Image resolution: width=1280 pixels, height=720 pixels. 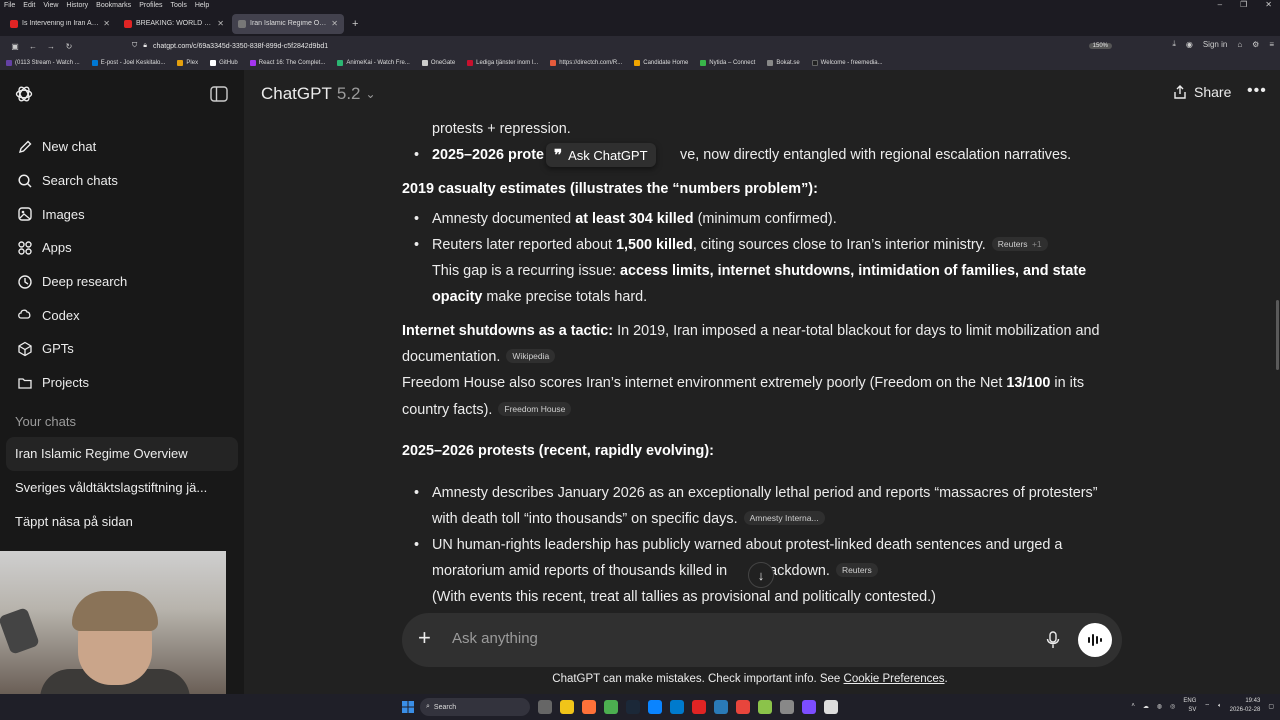 I want to click on bookmark-item: GitHub, so click(x=224, y=63).